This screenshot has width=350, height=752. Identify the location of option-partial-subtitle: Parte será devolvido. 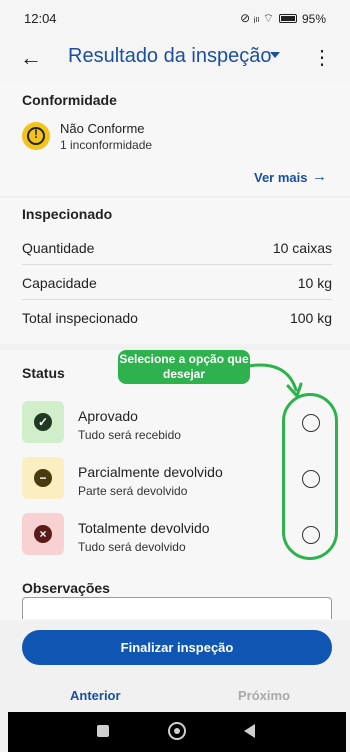
(133, 491).